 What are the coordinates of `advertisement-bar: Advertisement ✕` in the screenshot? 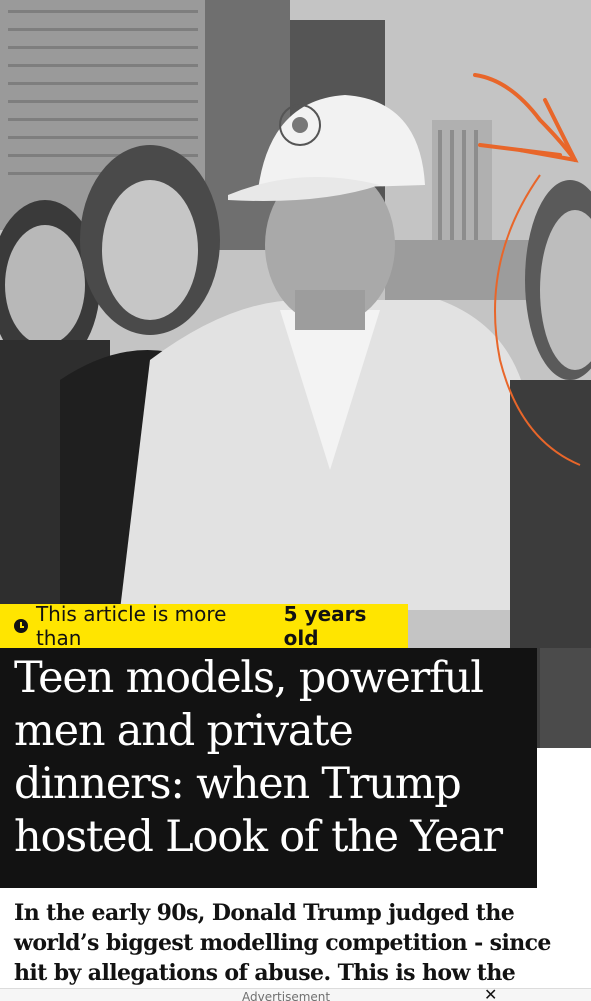 It's located at (295, 994).